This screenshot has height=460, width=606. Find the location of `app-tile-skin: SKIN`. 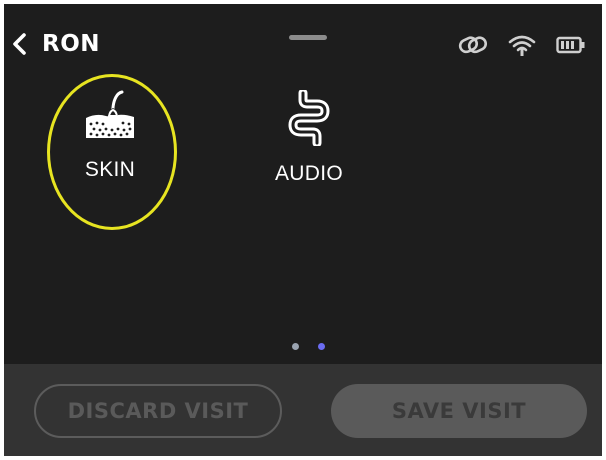

app-tile-skin: SKIN is located at coordinates (110, 136).